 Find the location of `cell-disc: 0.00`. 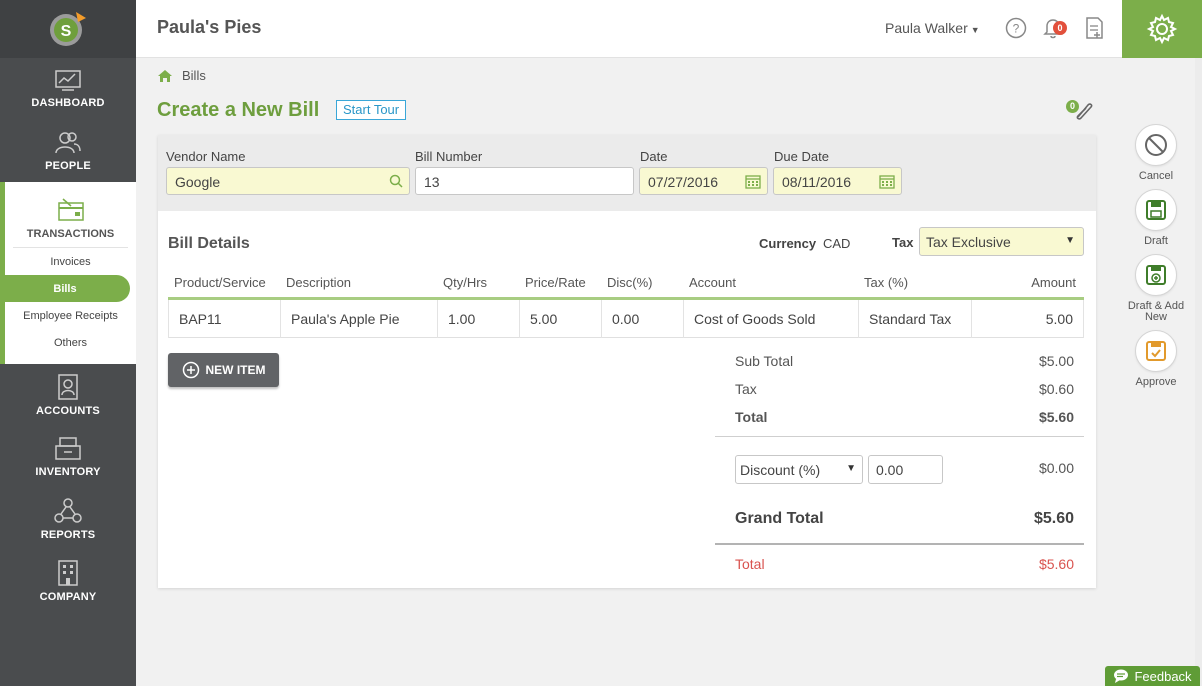

cell-disc: 0.00 is located at coordinates (643, 319).